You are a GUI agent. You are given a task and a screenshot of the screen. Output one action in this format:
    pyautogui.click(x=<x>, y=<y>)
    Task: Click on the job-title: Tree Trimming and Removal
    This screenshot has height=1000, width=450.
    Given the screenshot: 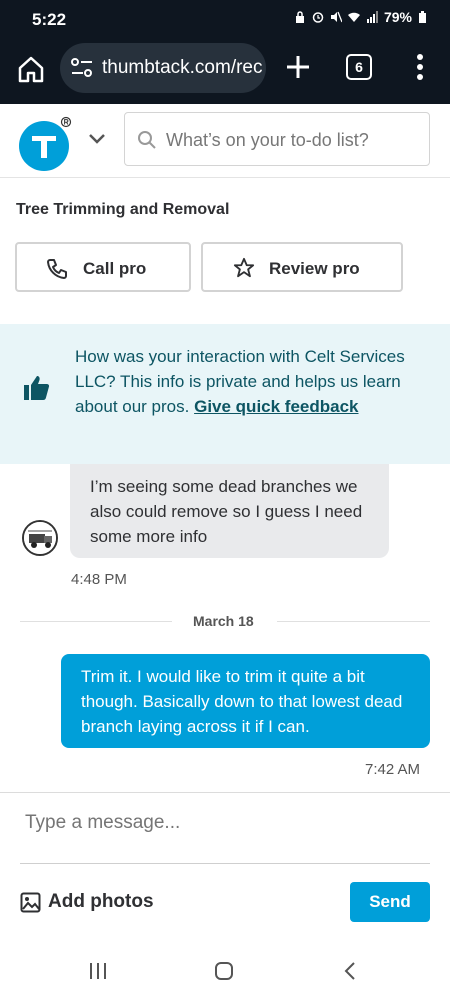 What is the action you would take?
    pyautogui.click(x=123, y=209)
    